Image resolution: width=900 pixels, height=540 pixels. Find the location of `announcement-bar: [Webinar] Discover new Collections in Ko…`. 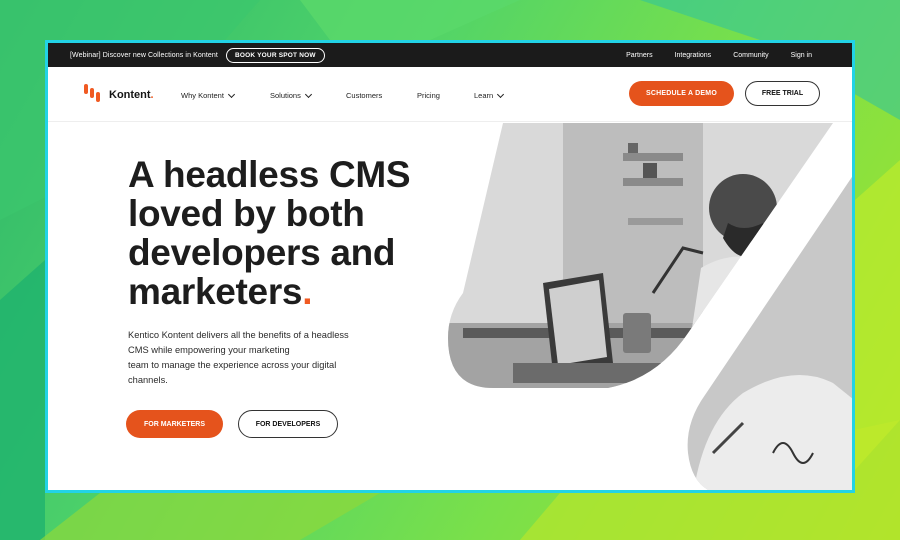

announcement-bar: [Webinar] Discover new Collections in Ko… is located at coordinates (450, 55).